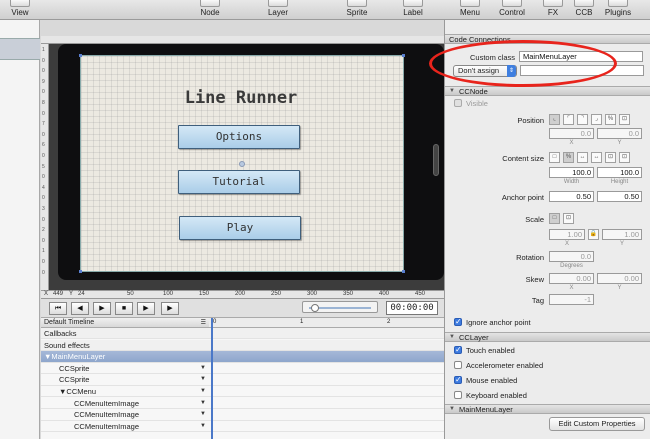  What do you see at coordinates (357, 10) in the screenshot?
I see `sprite-toolbar-button: Sprite` at bounding box center [357, 10].